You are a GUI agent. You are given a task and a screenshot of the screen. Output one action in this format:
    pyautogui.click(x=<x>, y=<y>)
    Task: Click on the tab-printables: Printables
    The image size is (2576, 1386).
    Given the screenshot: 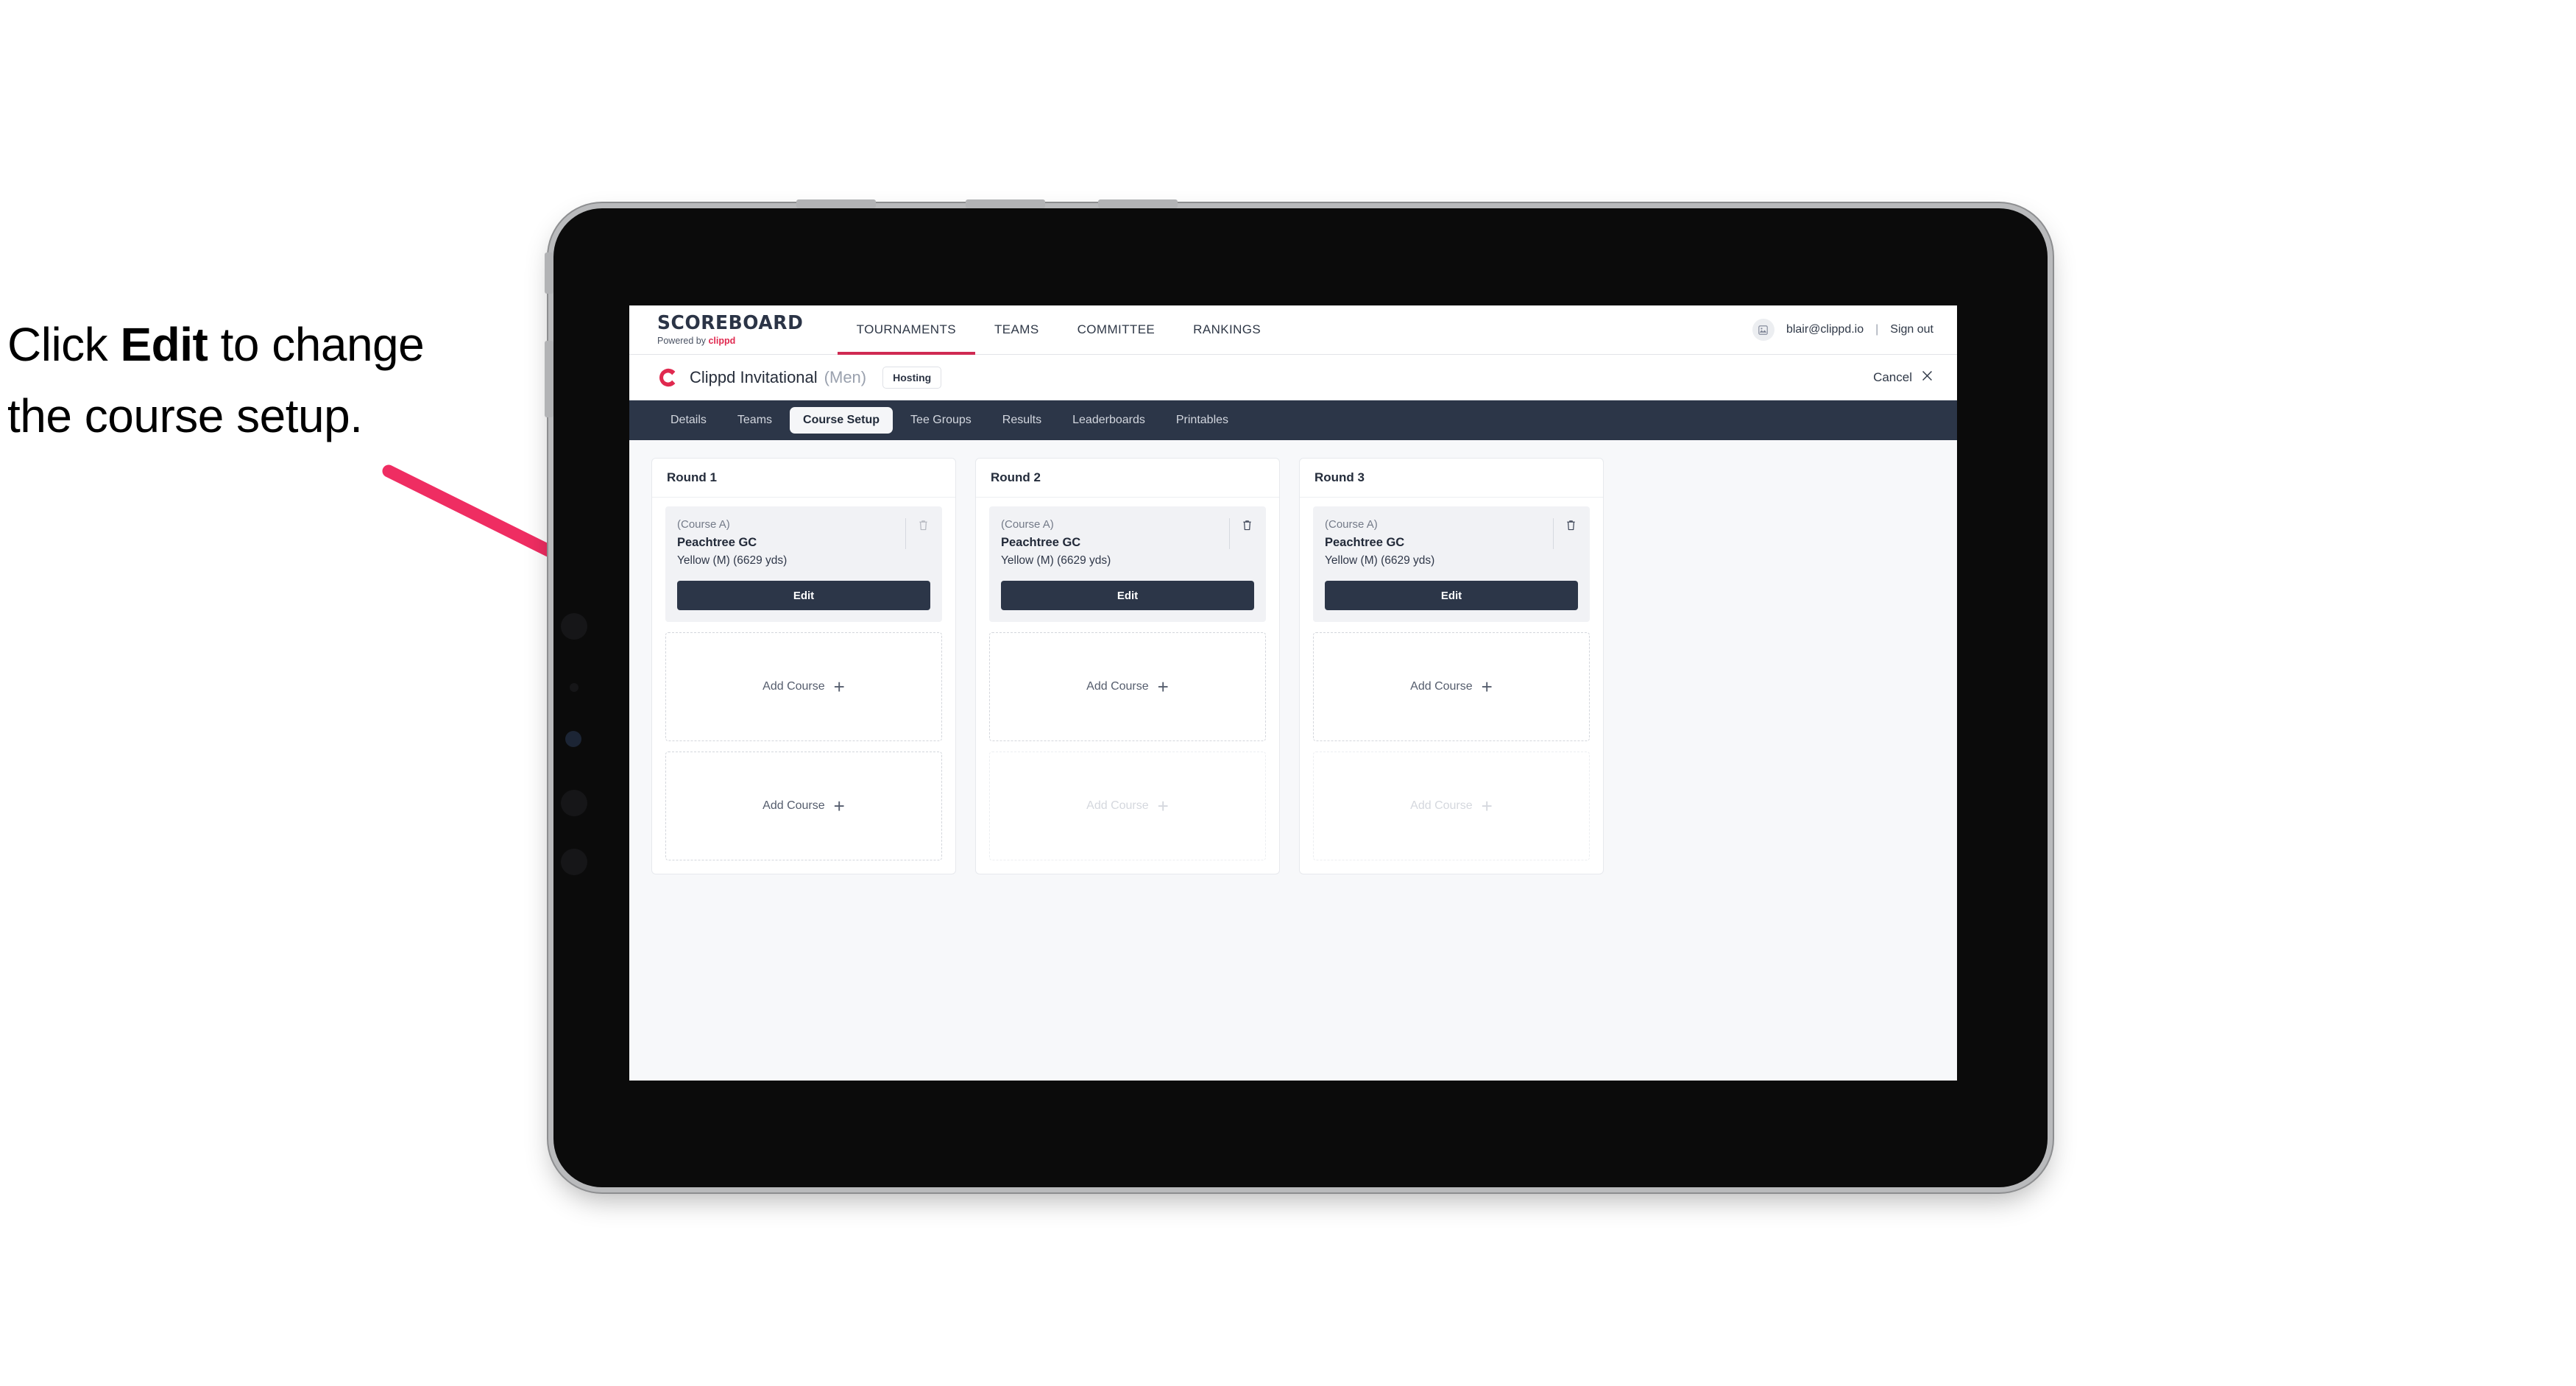 What is the action you would take?
    pyautogui.click(x=1202, y=421)
    